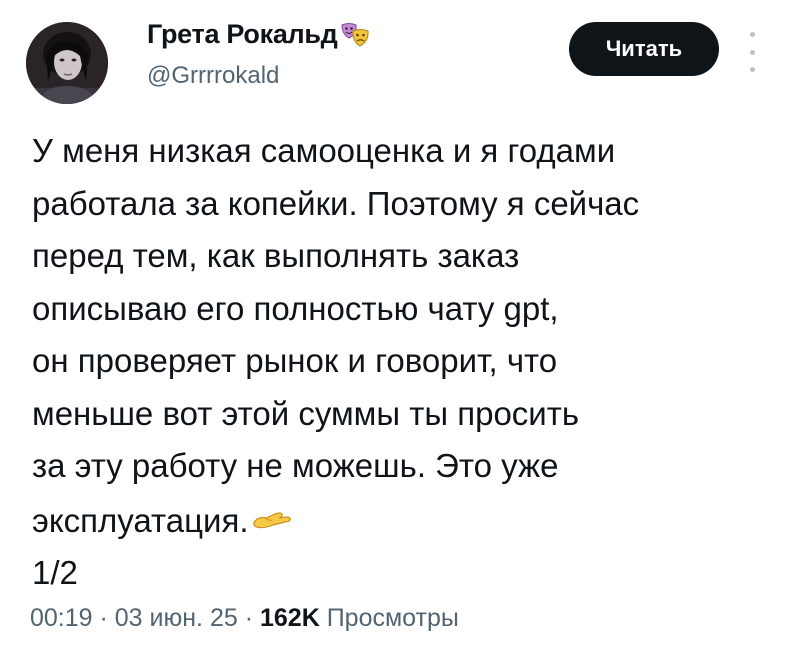  What do you see at coordinates (295, 308) in the screenshot?
I see `tweet-line: описываю его полностью чату gpt,` at bounding box center [295, 308].